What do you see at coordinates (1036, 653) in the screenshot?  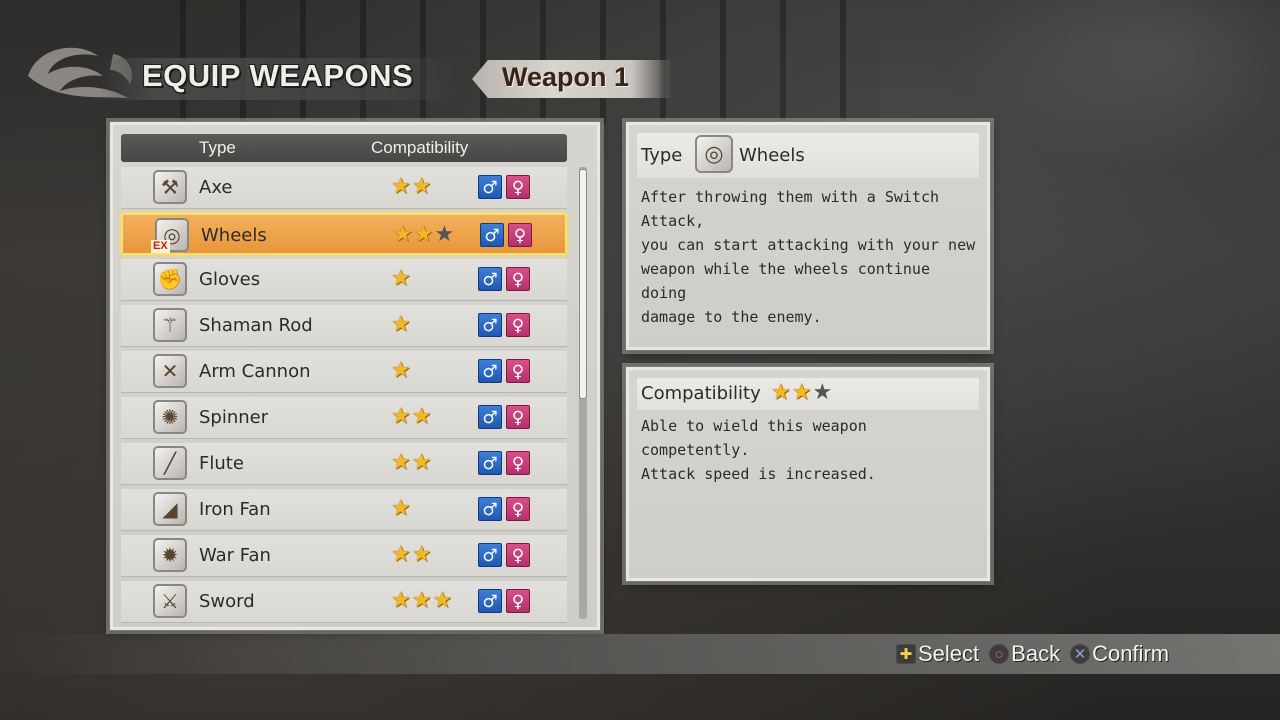 I see `back-hint-label: Back` at bounding box center [1036, 653].